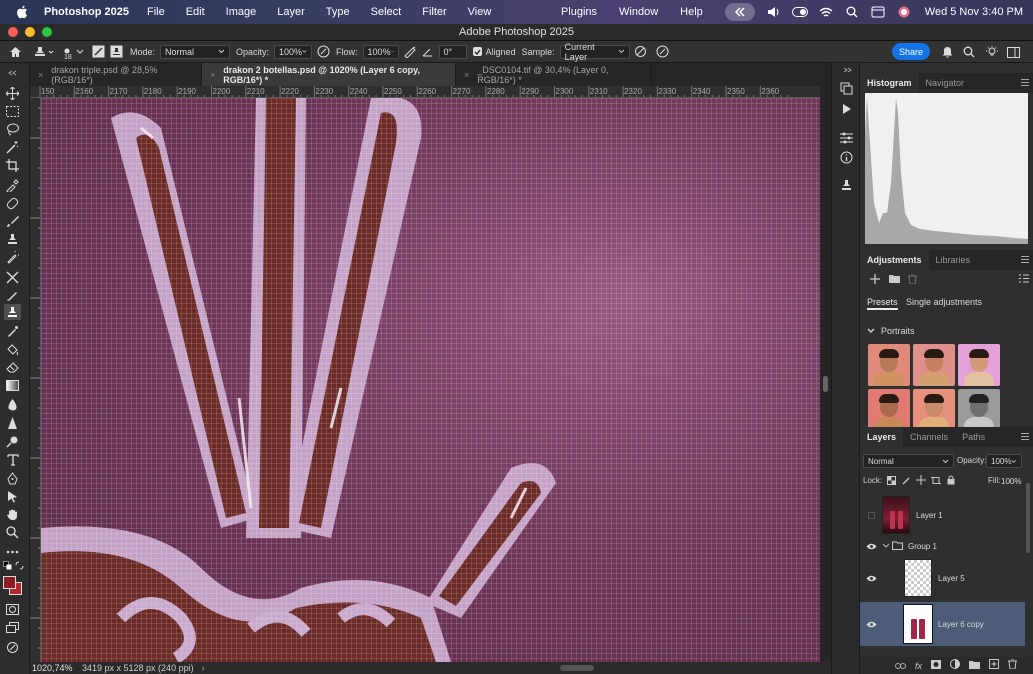 The image size is (1033, 674). I want to click on brush-tool-icon, so click(12, 221).